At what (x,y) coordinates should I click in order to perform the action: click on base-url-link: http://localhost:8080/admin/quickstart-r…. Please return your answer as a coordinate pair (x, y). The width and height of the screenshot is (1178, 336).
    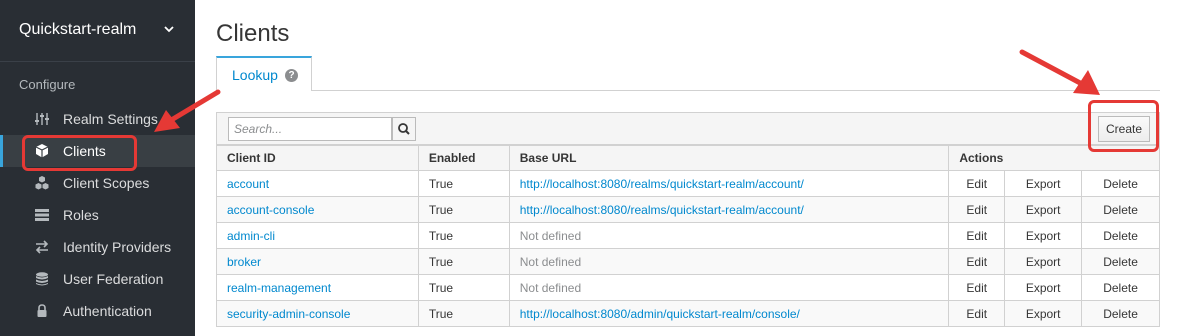
    Looking at the image, I should click on (729, 313).